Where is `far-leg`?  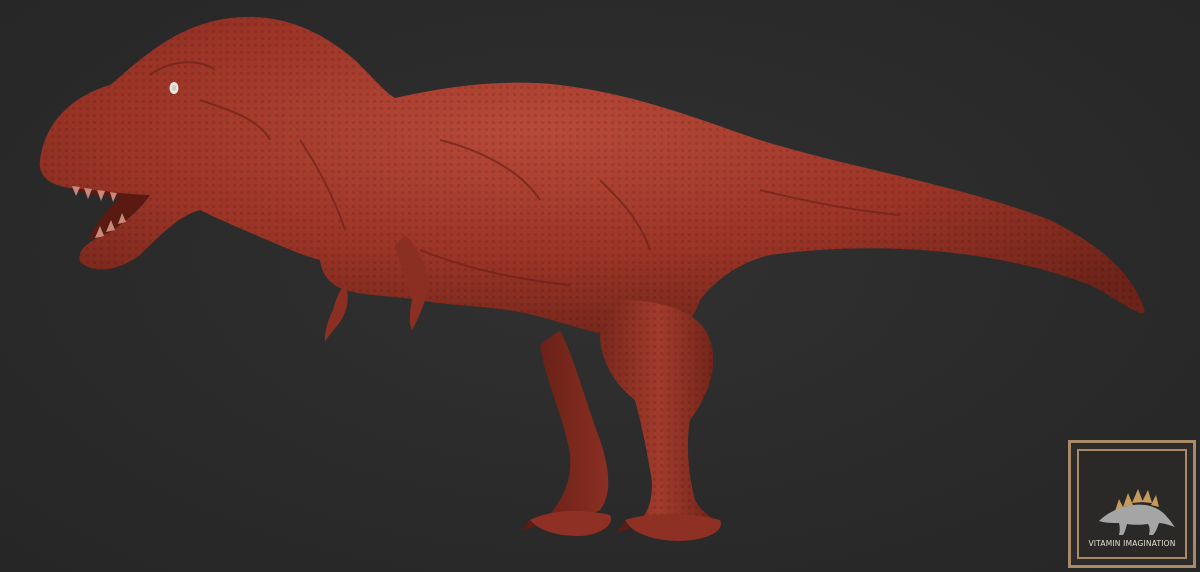
far-leg is located at coordinates (574, 427).